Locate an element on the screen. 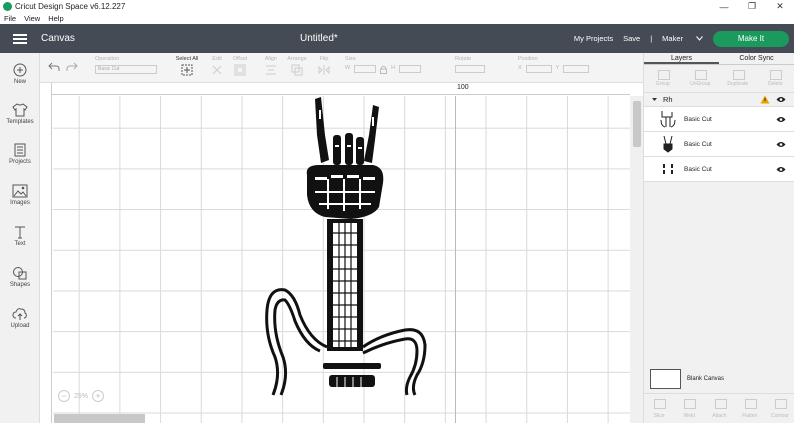 The image size is (794, 423). sidebar-item-text: Text is located at coordinates (20, 236).